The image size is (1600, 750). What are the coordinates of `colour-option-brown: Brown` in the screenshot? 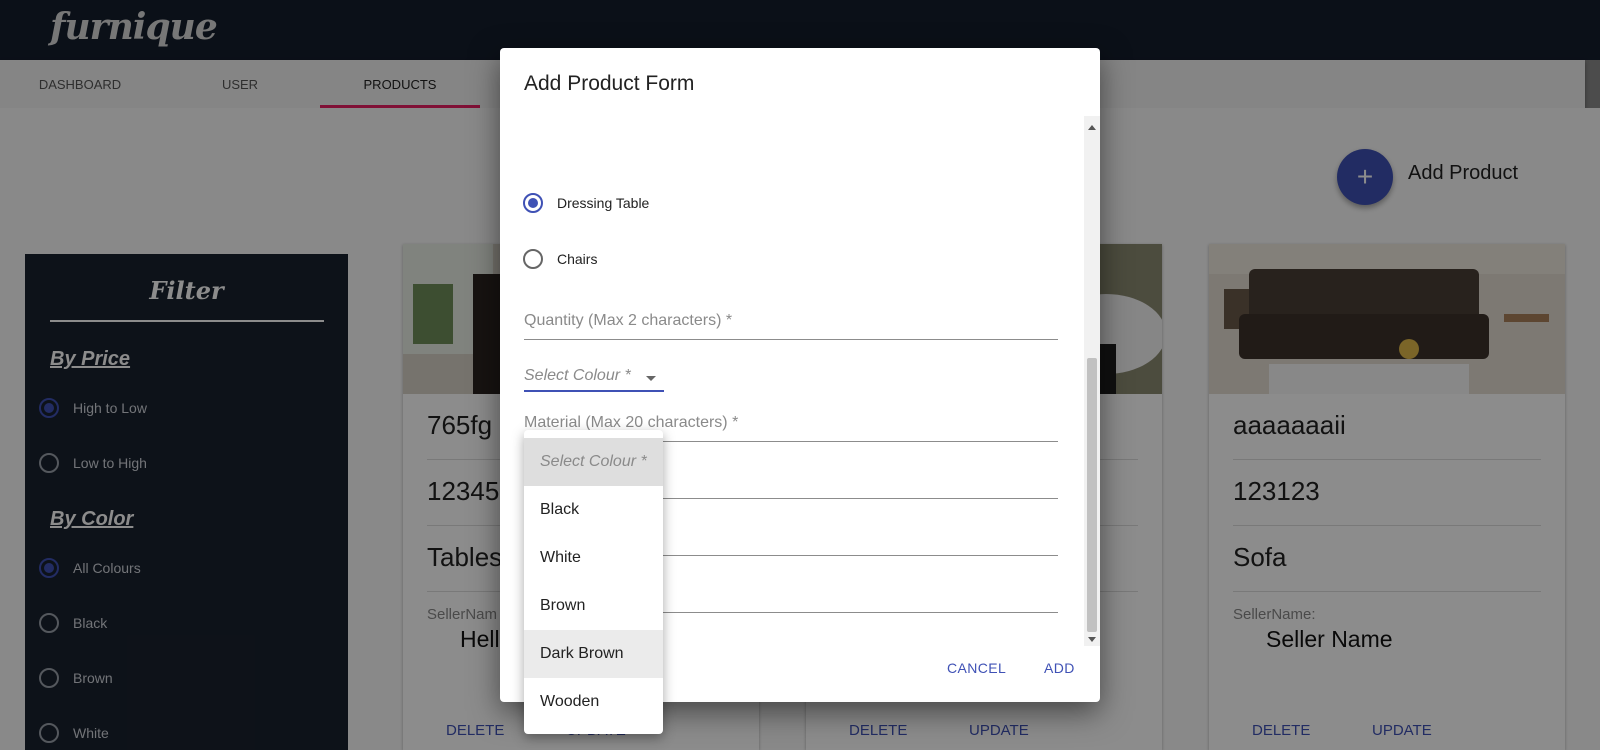 It's located at (593, 606).